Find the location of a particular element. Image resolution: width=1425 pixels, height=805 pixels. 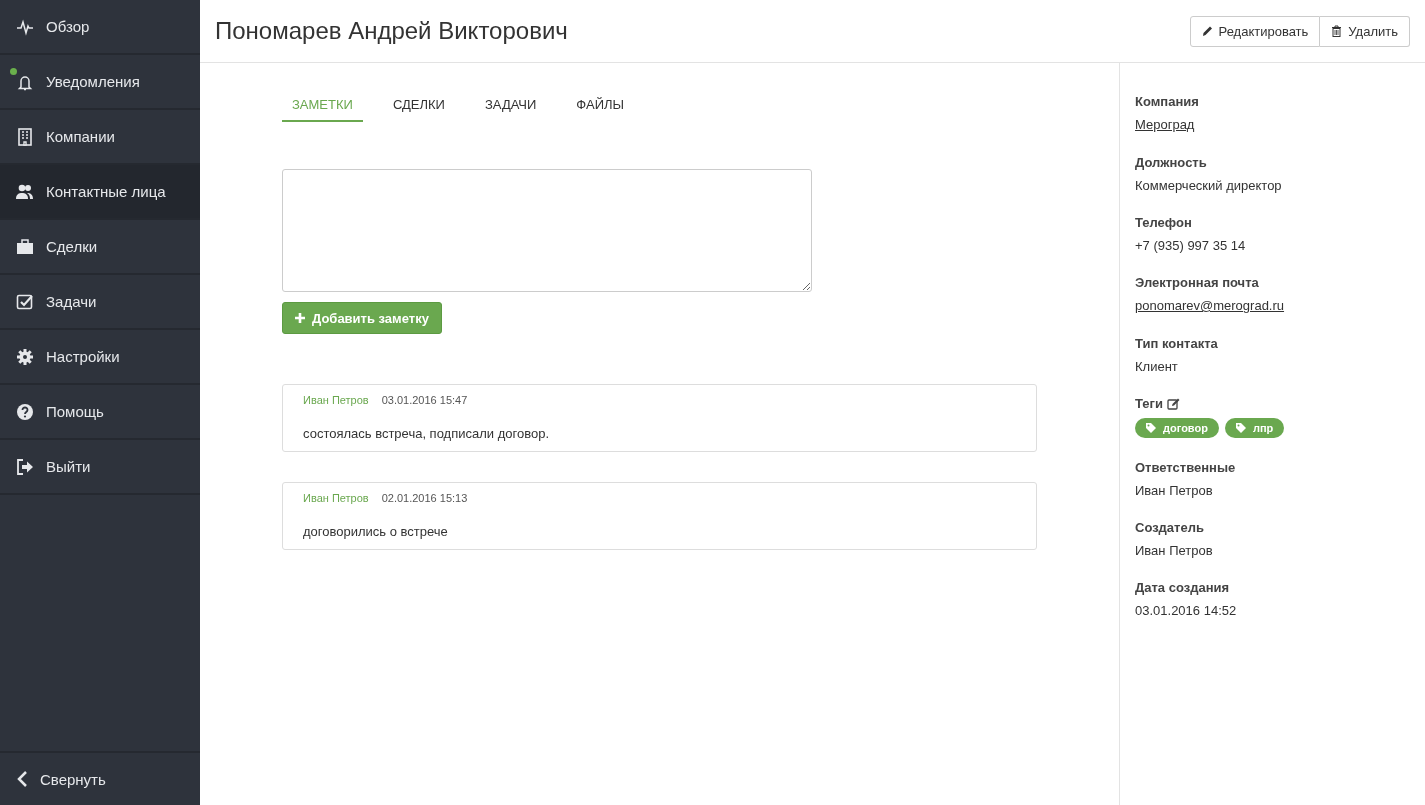

field-label: Телефон is located at coordinates (1163, 222).